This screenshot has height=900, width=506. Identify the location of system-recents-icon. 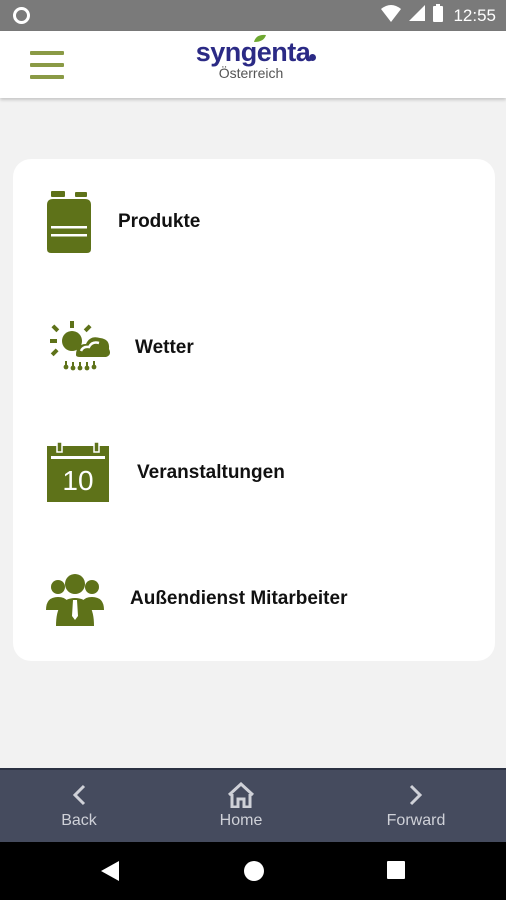
(396, 872).